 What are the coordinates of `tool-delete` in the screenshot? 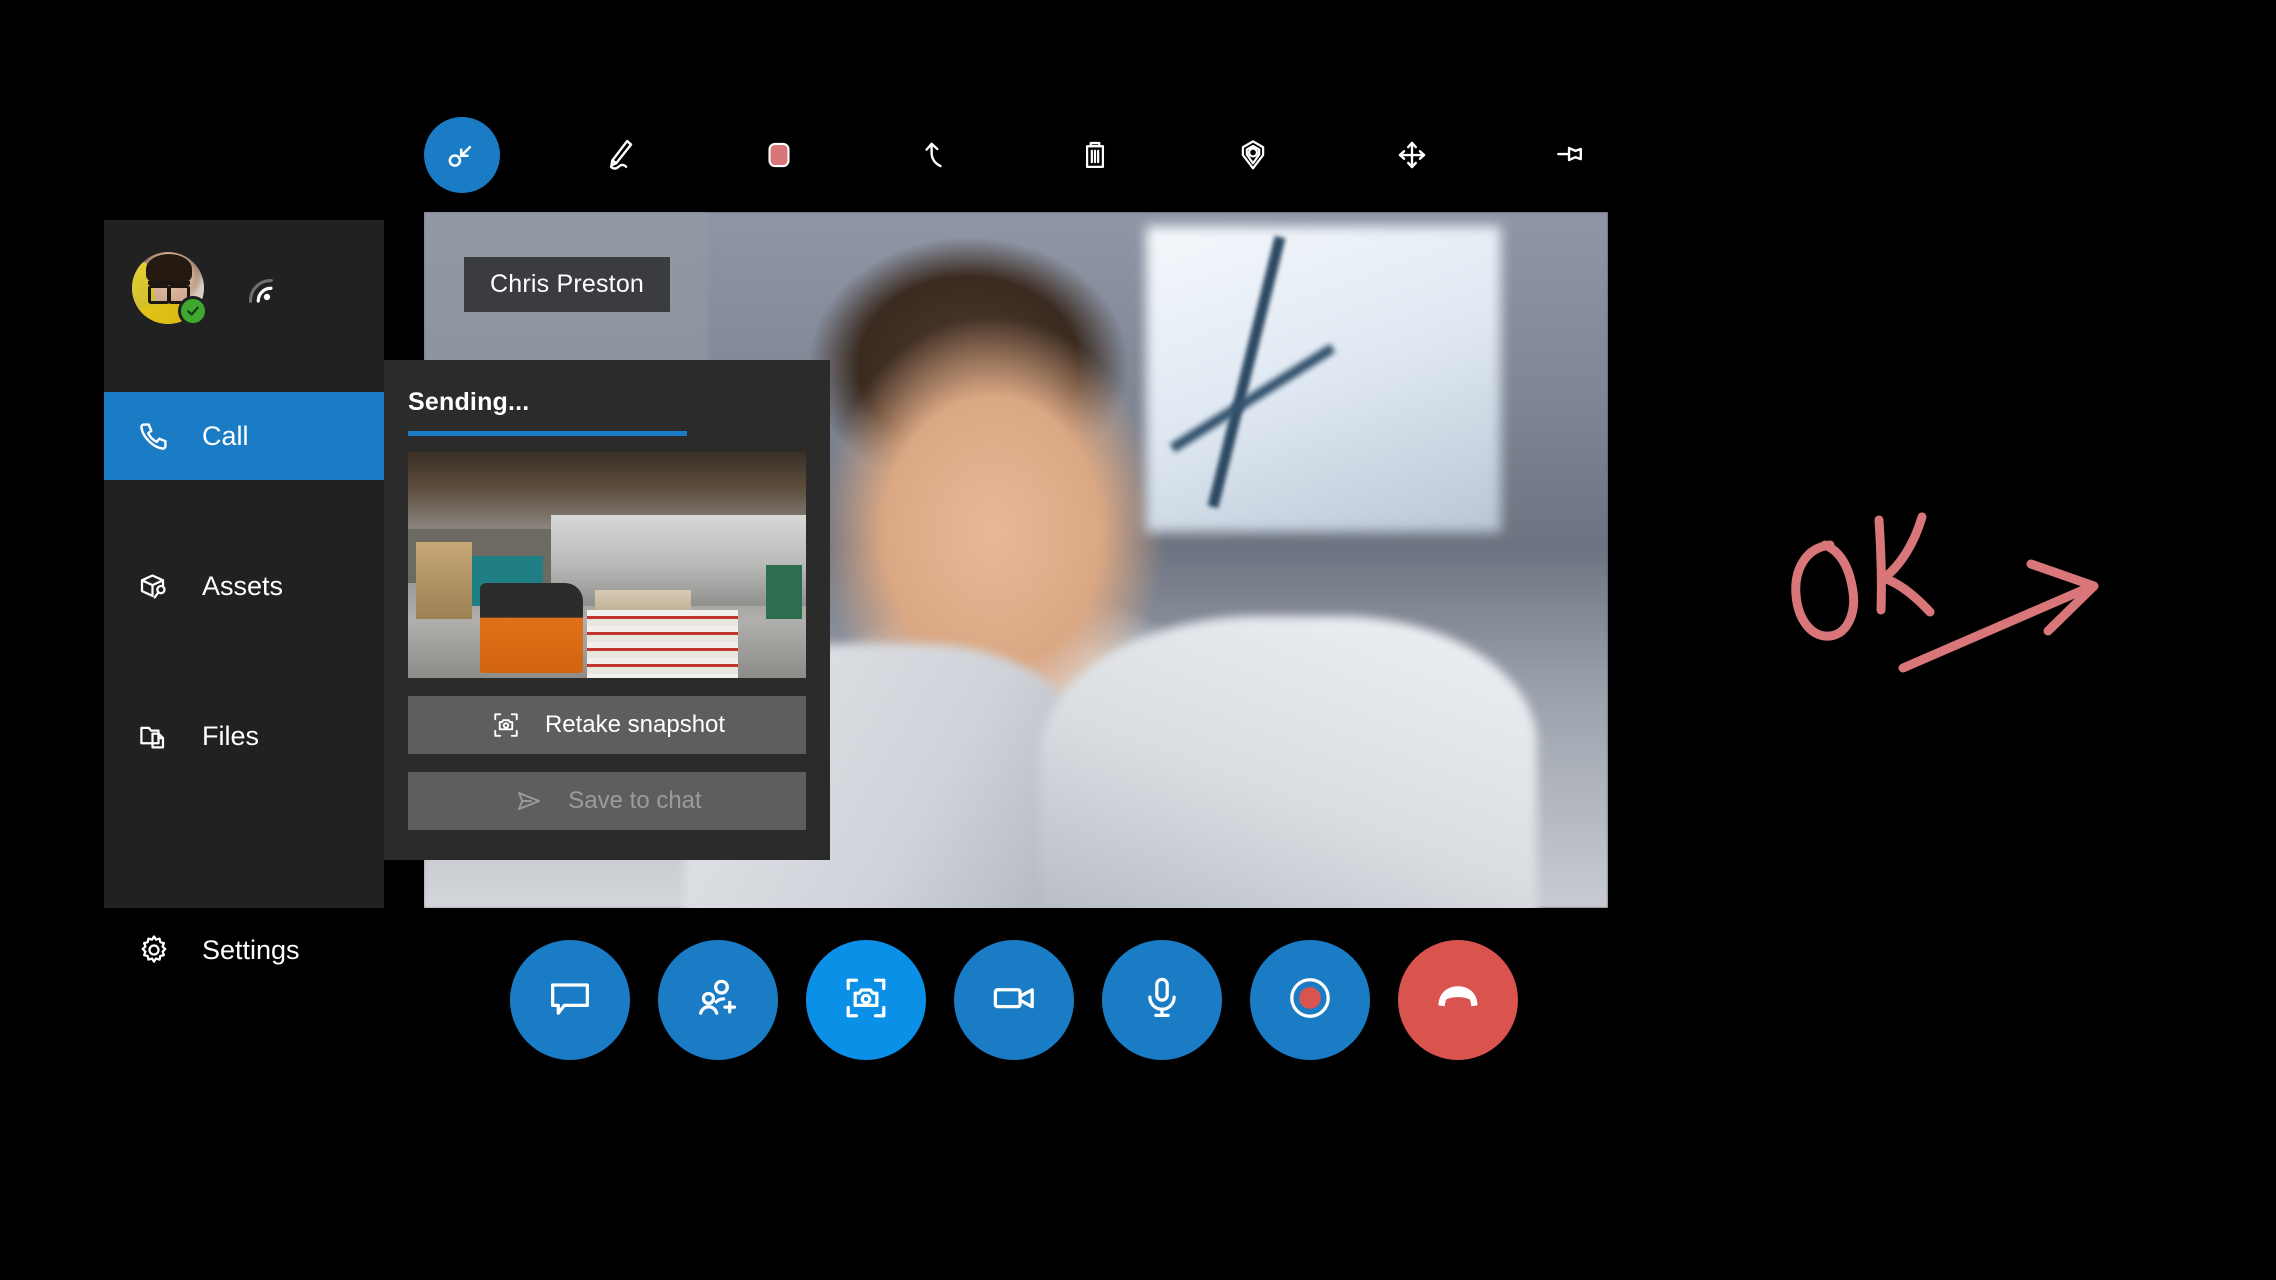 It's located at (1095, 155).